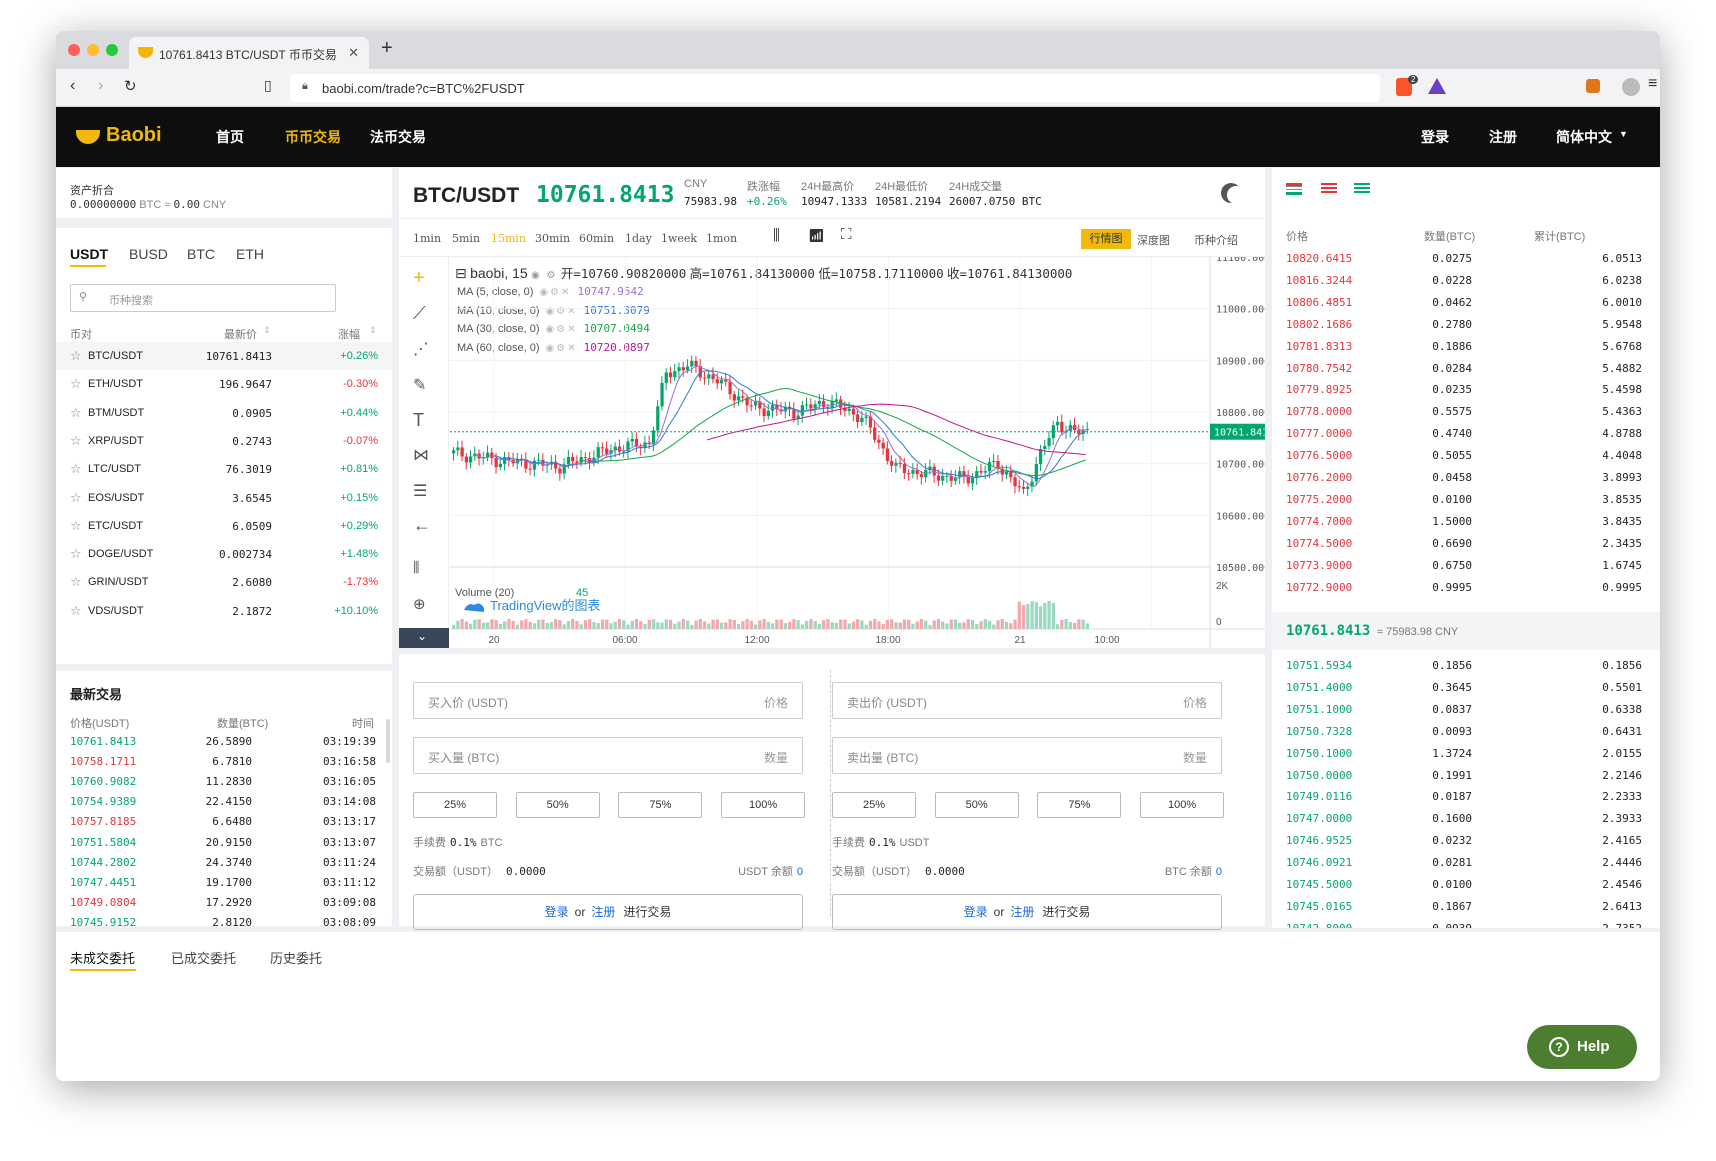  What do you see at coordinates (398, 137) in the screenshot?
I see `nav-otc-trading: 法币交易` at bounding box center [398, 137].